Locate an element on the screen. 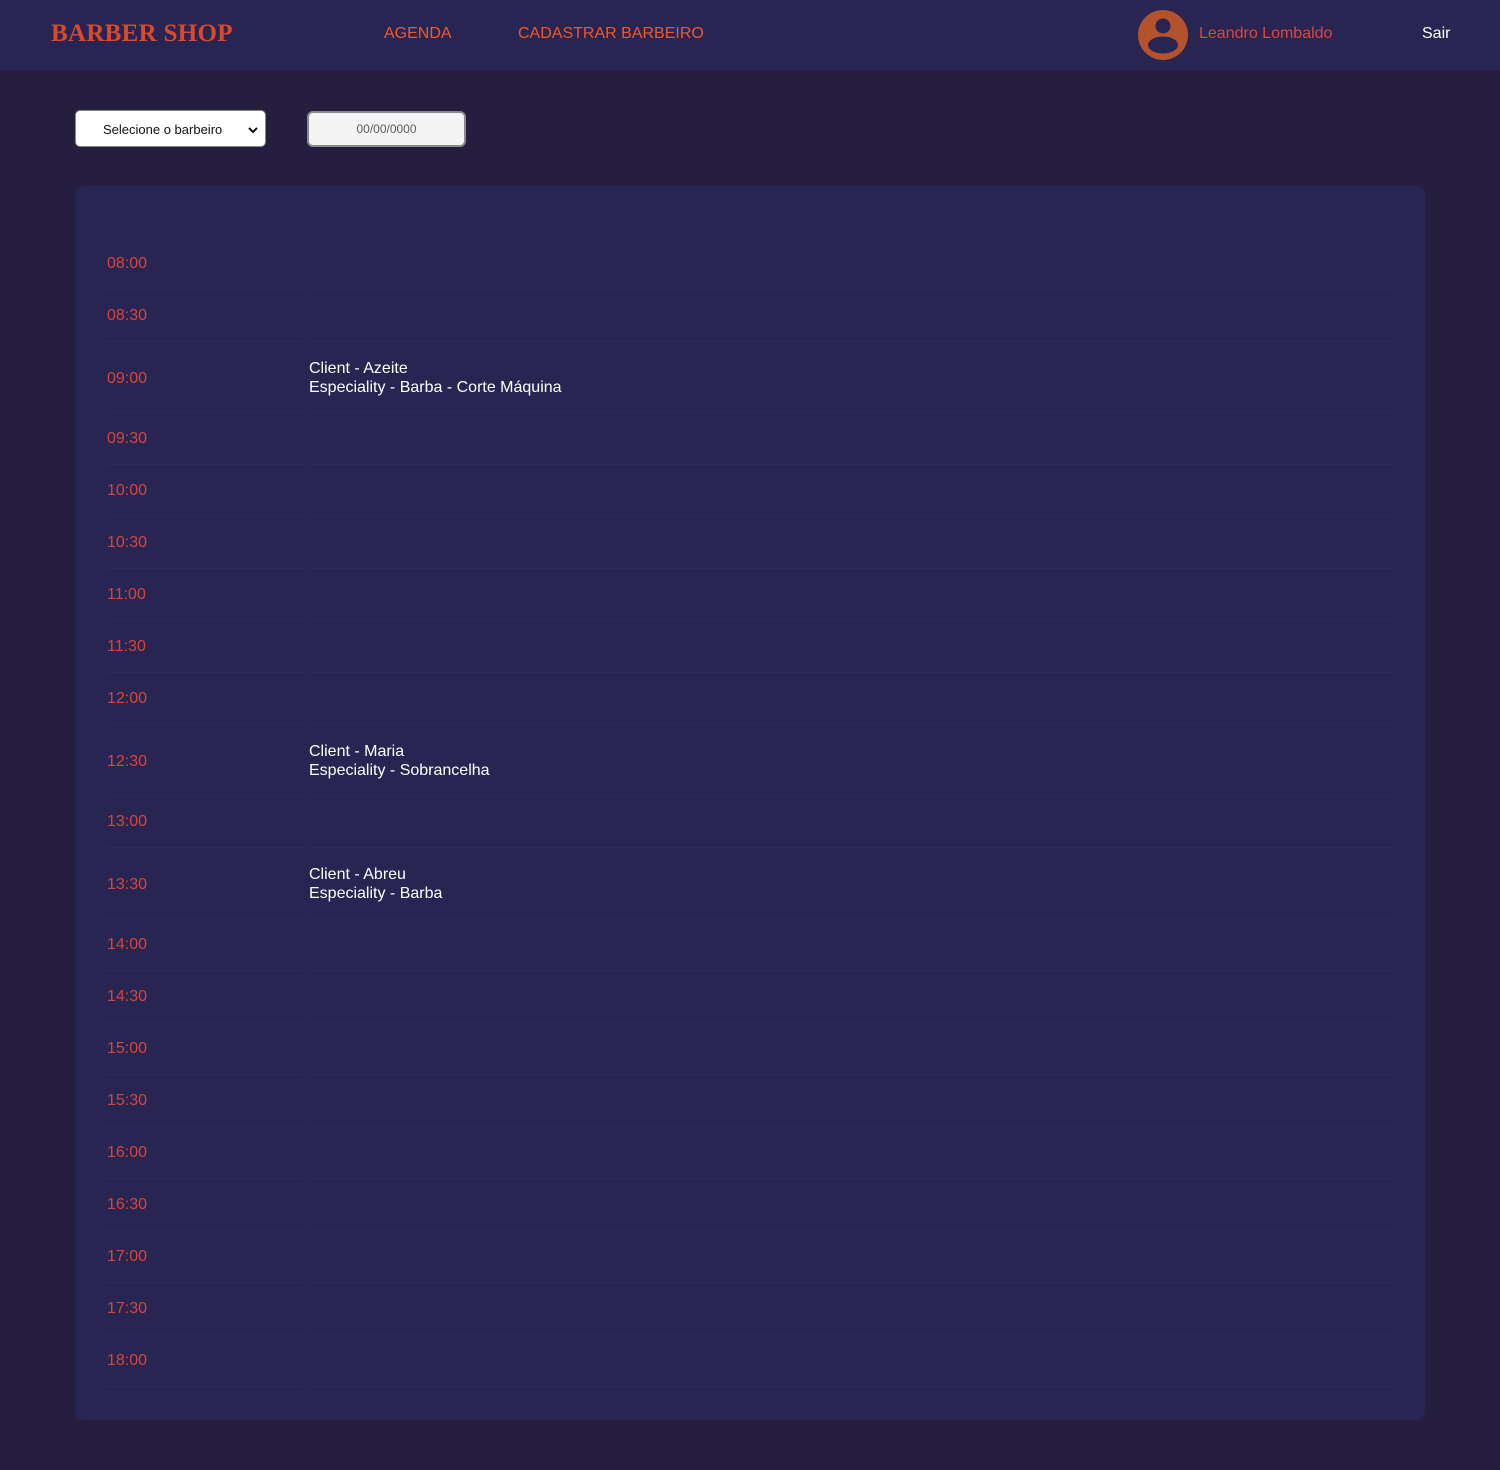 The height and width of the screenshot is (1470, 1500). chevron-down-icon is located at coordinates (253, 129).